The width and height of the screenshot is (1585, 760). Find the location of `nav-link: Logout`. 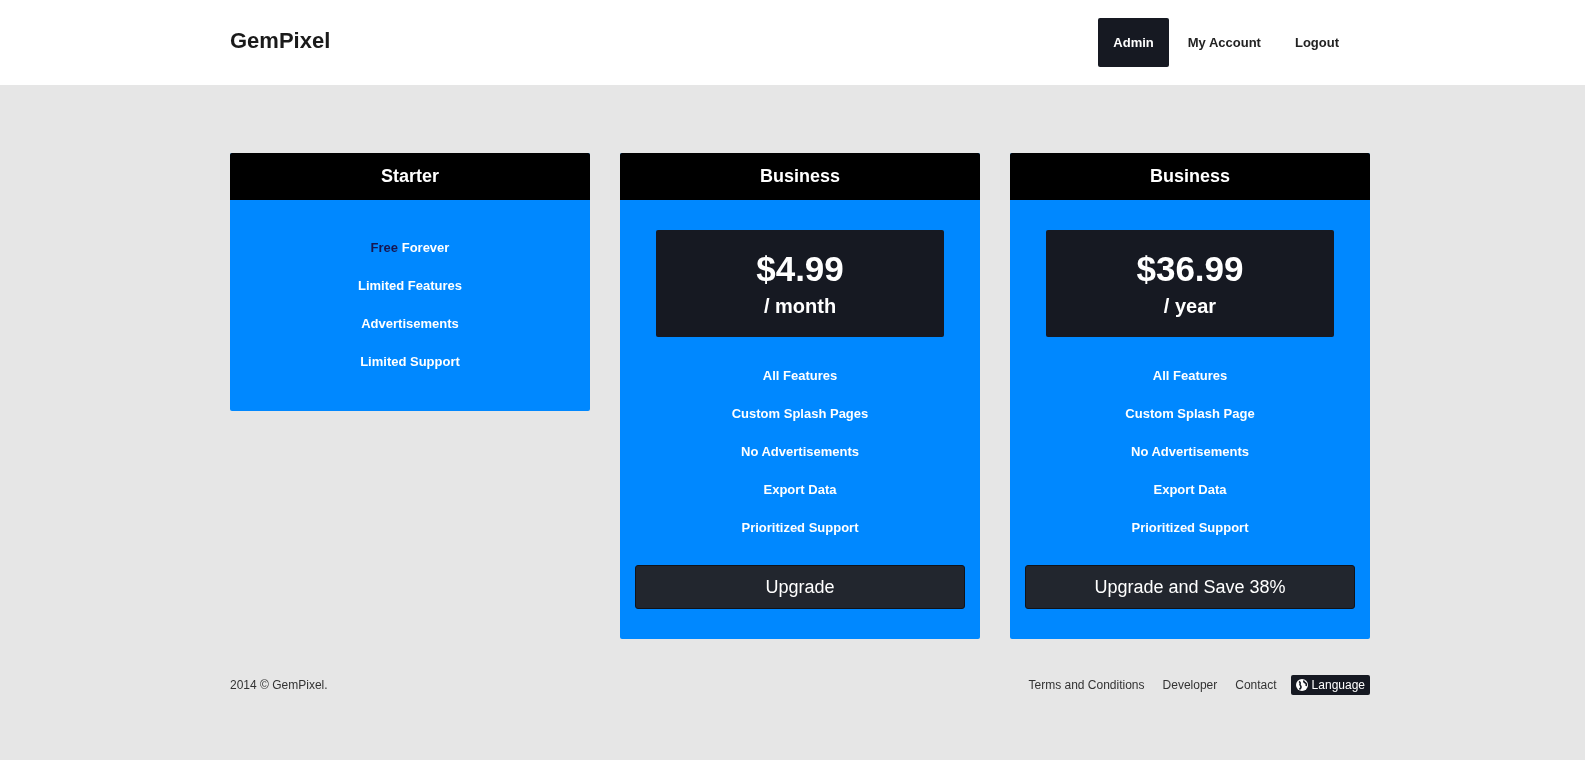

nav-link: Logout is located at coordinates (1316, 42).